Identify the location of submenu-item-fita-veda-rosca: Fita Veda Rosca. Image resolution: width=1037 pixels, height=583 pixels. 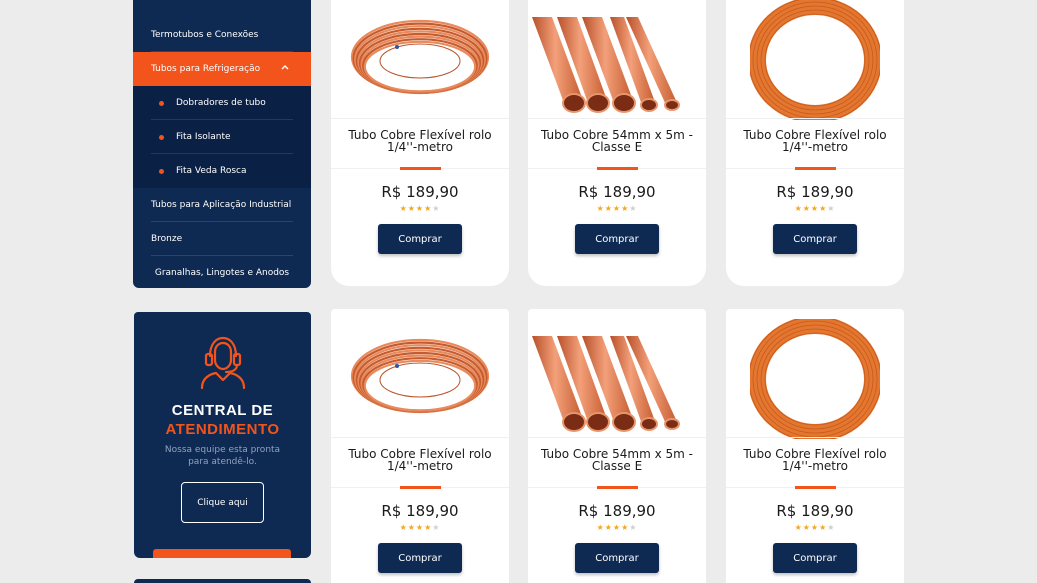
(222, 171).